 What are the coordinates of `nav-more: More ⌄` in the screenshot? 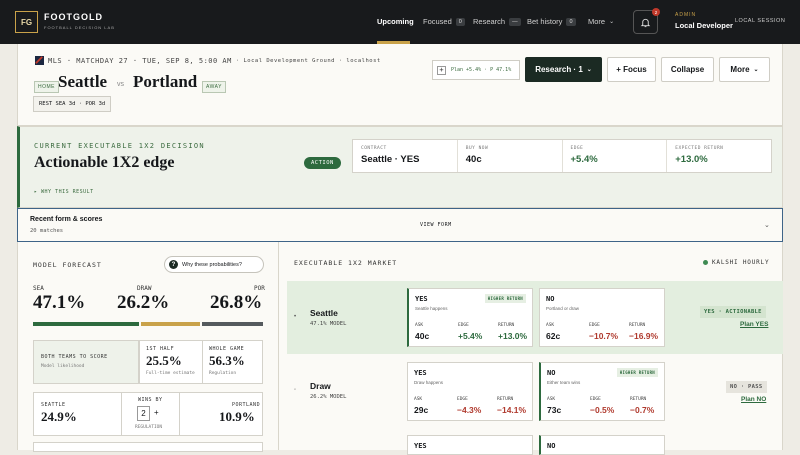 It's located at (601, 21).